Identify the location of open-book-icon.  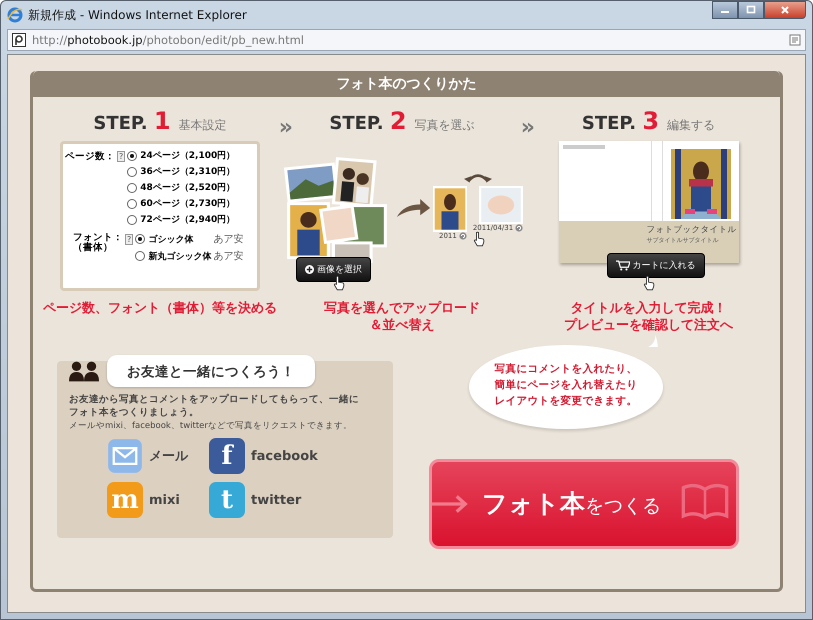
(705, 501).